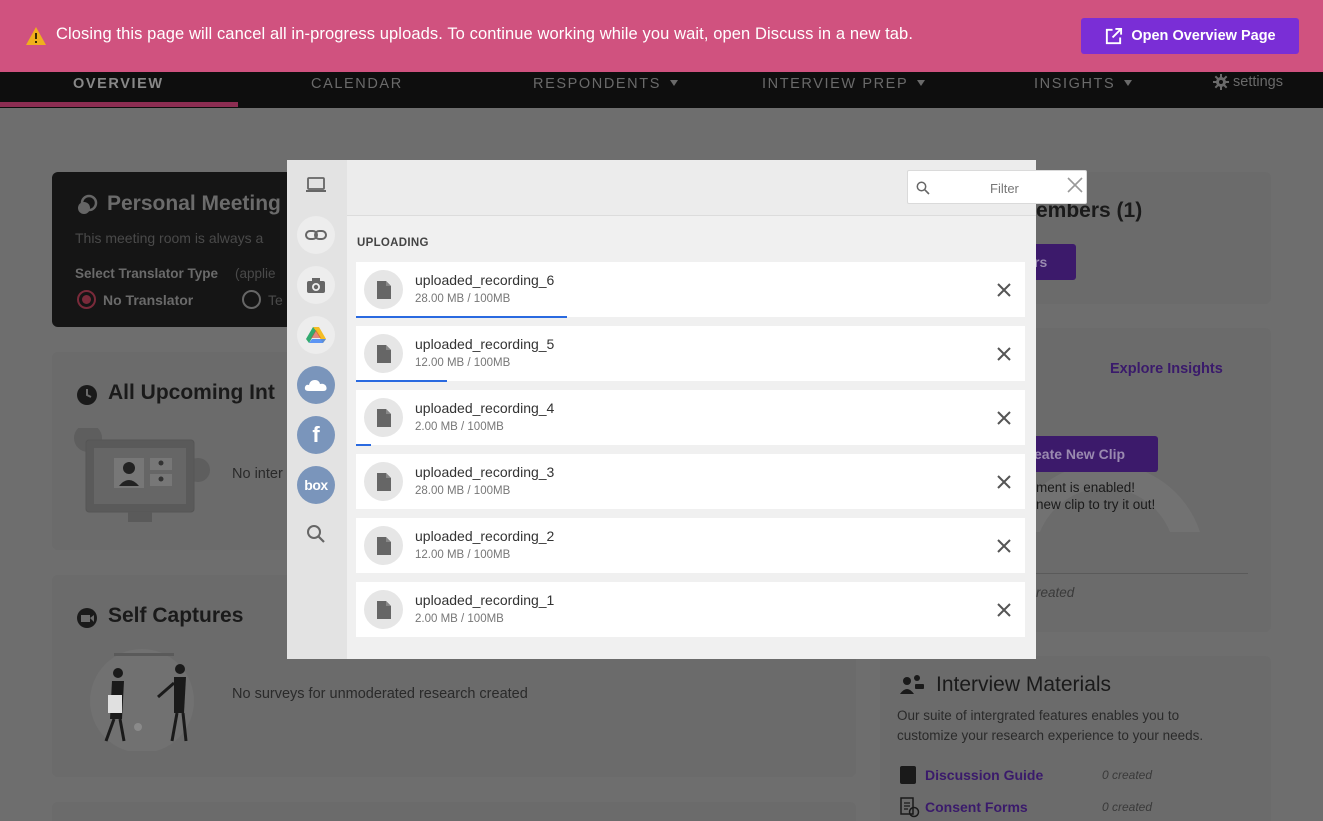  I want to click on book-icon, so click(908, 775).